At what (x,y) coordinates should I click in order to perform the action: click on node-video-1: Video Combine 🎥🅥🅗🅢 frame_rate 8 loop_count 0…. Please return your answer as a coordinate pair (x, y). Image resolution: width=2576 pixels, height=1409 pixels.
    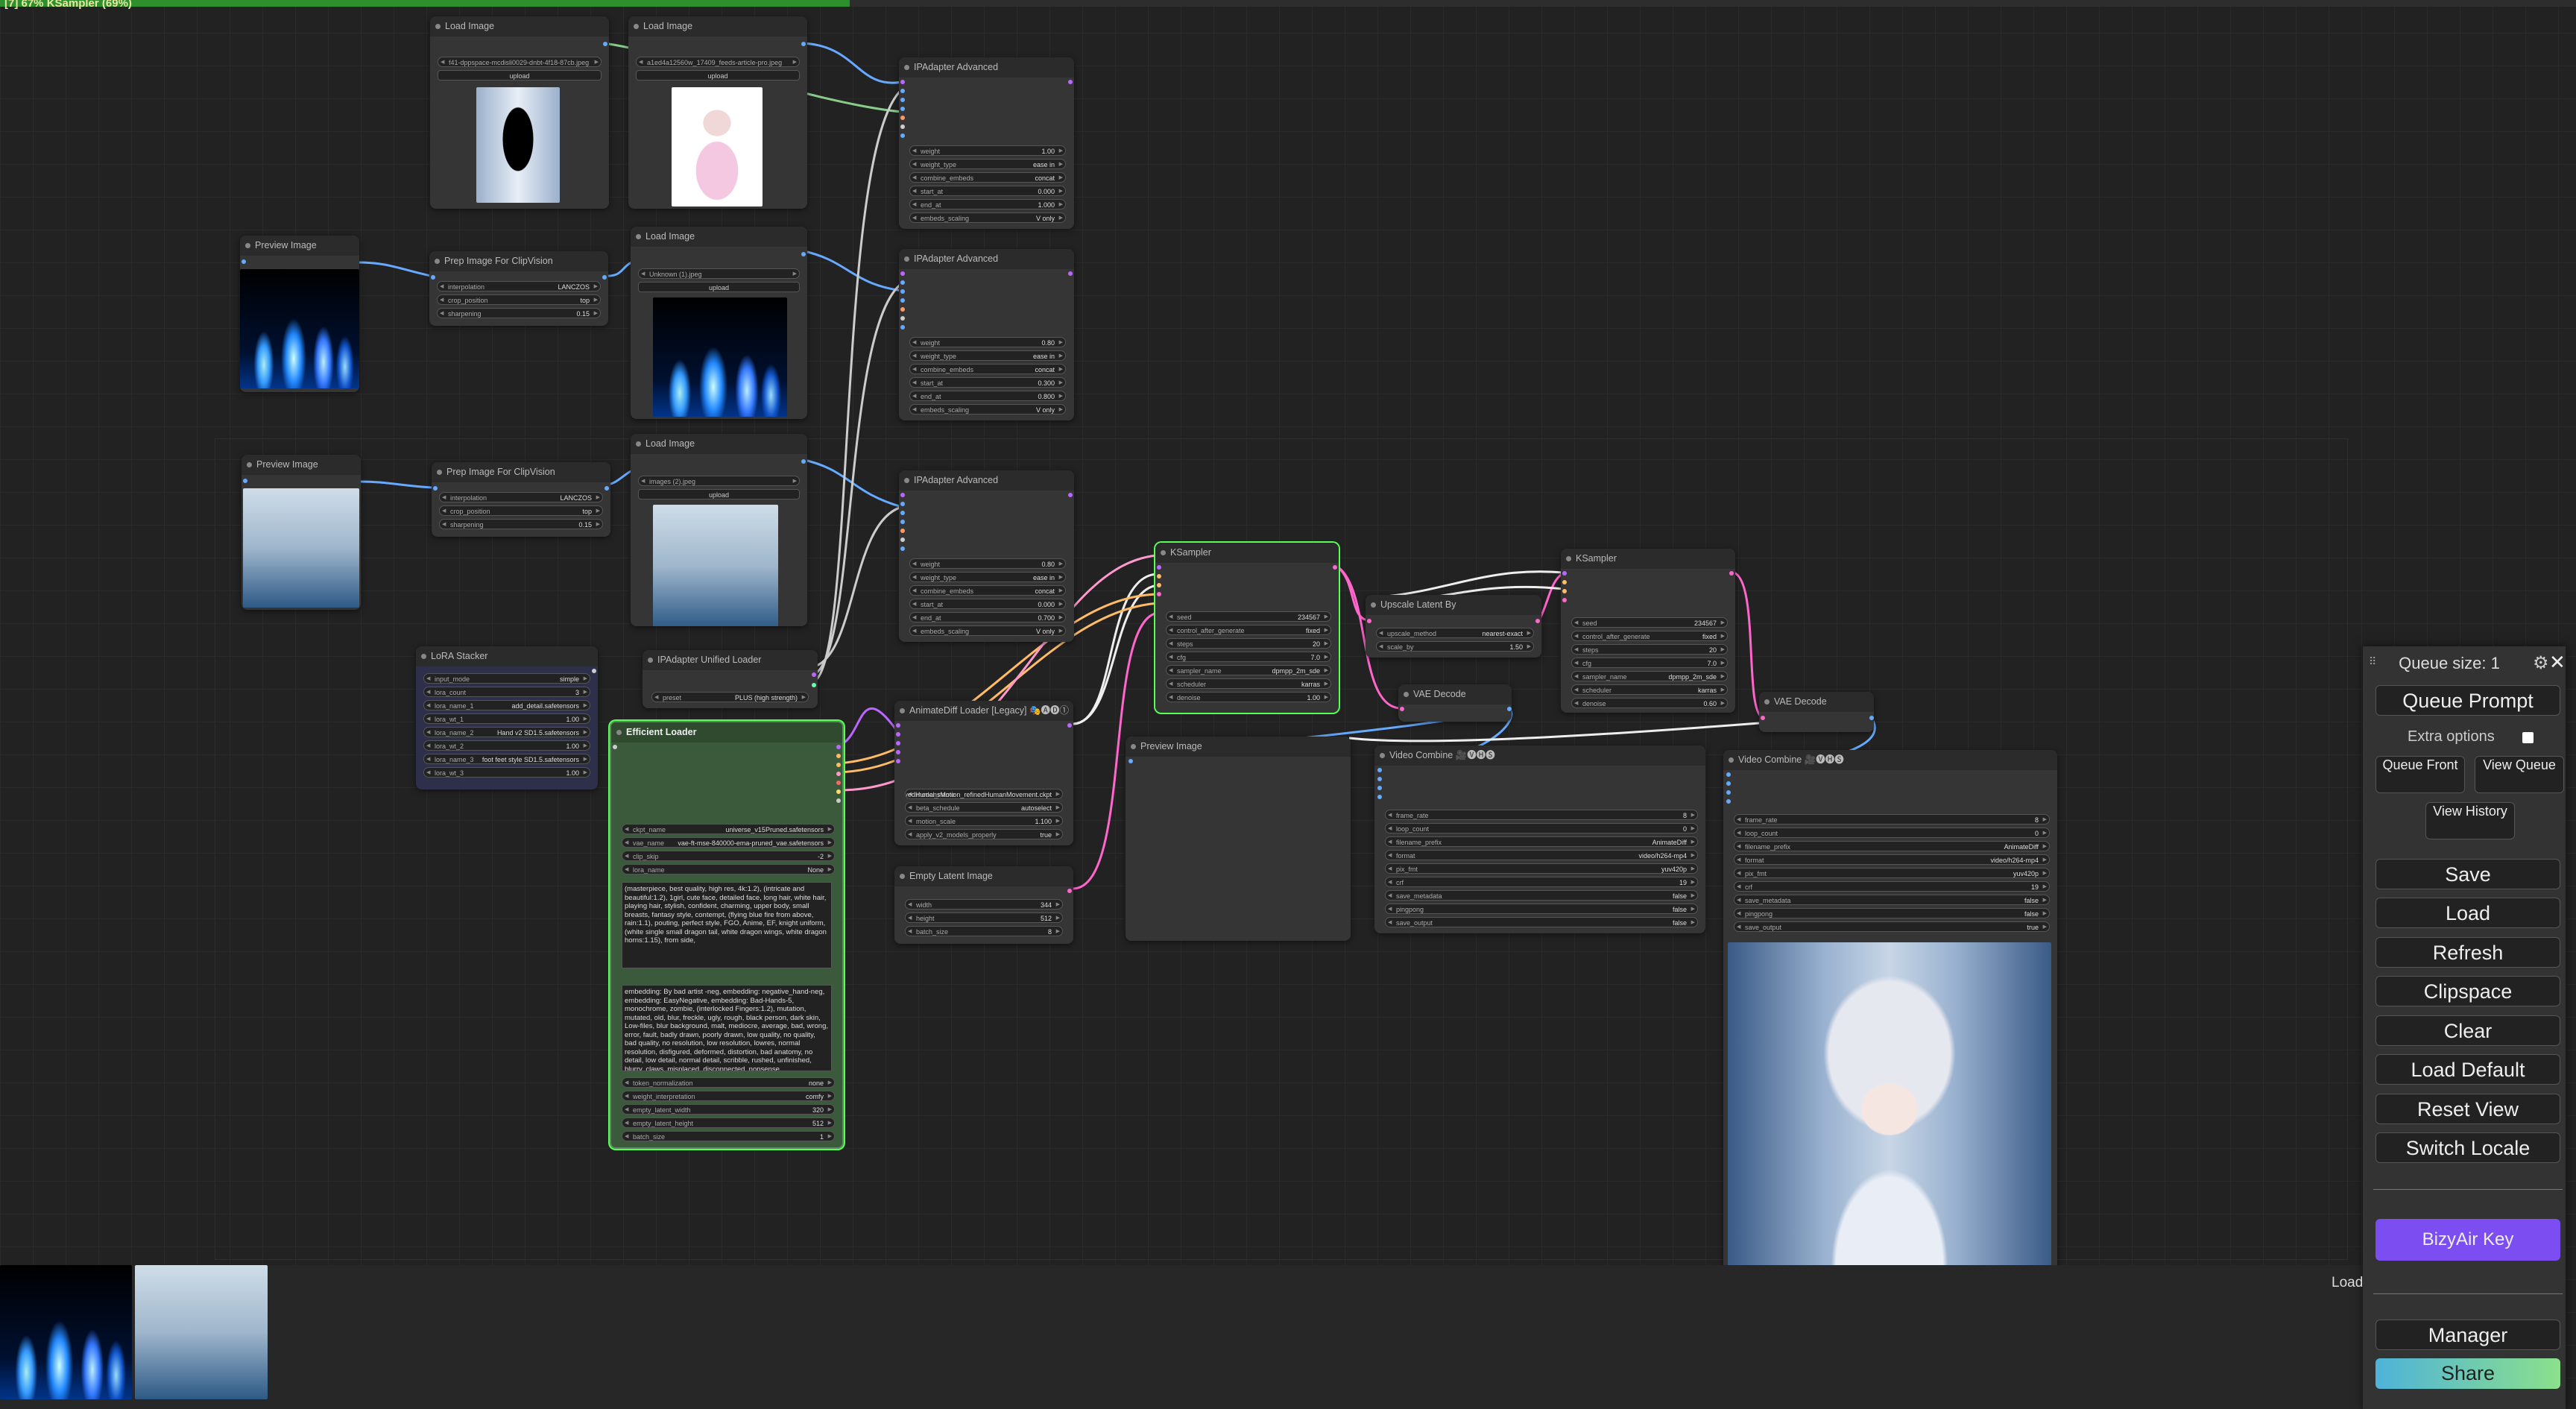
    Looking at the image, I should click on (1540, 840).